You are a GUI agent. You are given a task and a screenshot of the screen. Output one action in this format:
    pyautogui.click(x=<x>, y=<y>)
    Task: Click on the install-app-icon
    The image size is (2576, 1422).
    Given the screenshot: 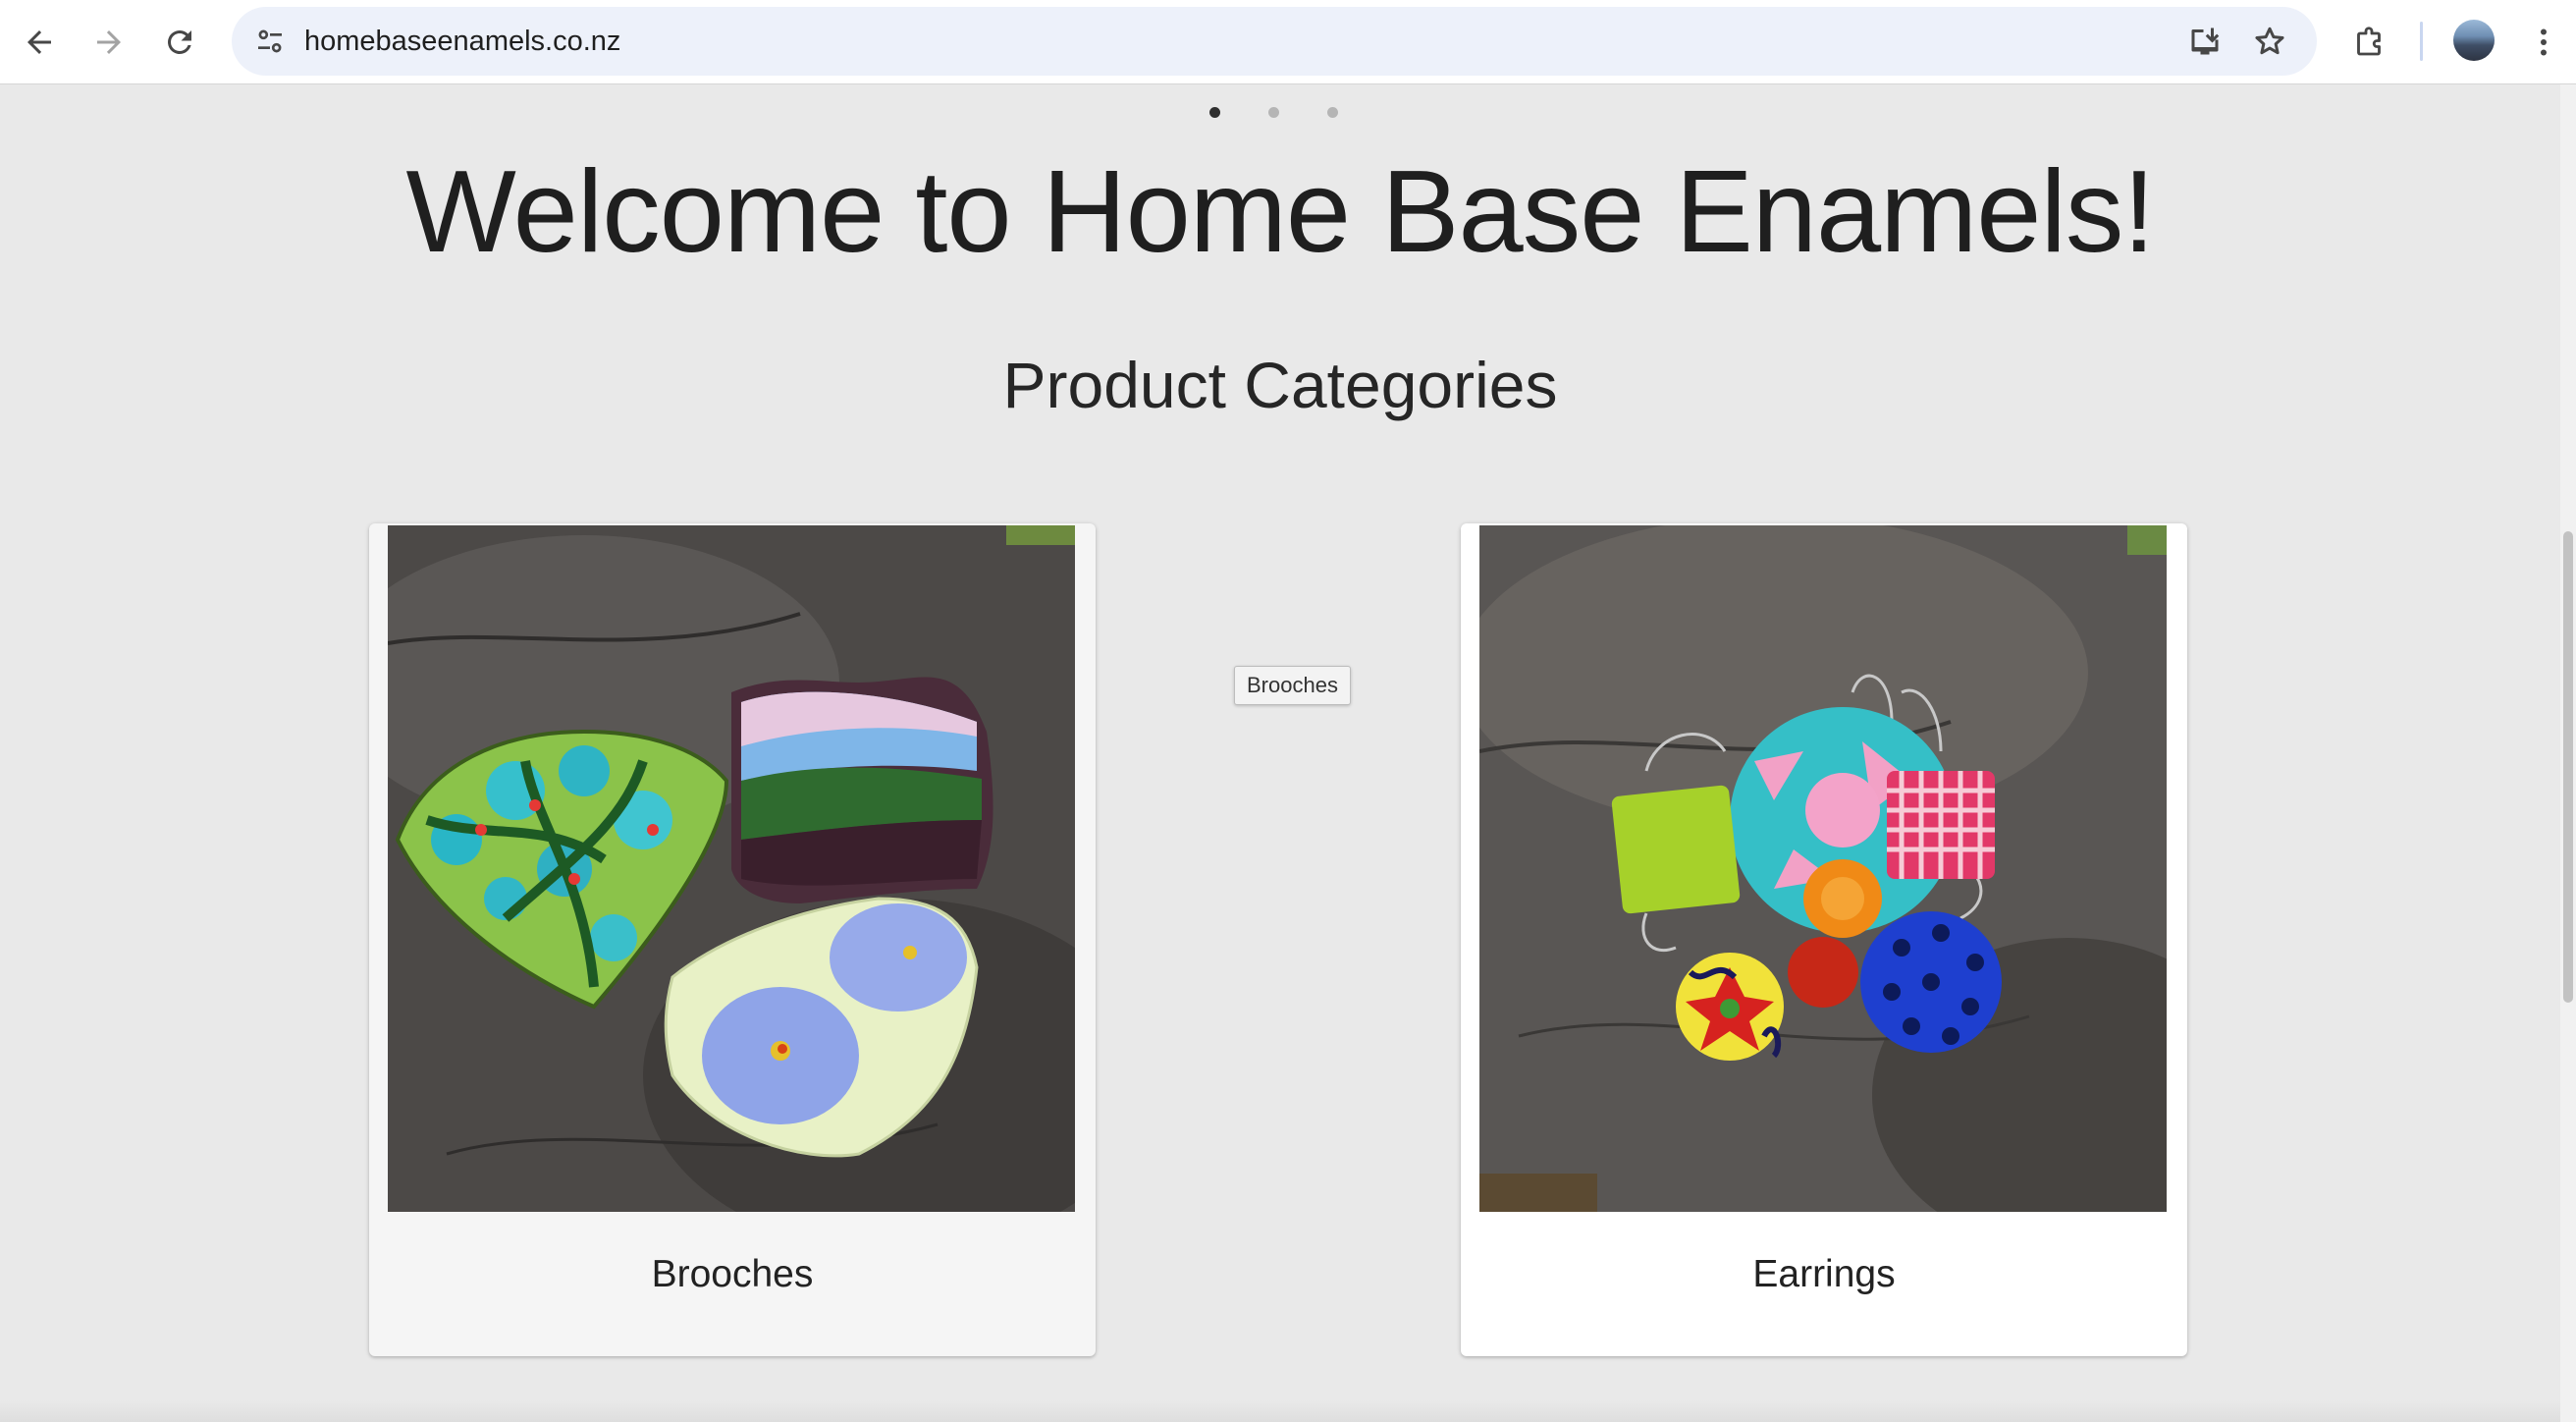 What is the action you would take?
    pyautogui.click(x=2205, y=41)
    